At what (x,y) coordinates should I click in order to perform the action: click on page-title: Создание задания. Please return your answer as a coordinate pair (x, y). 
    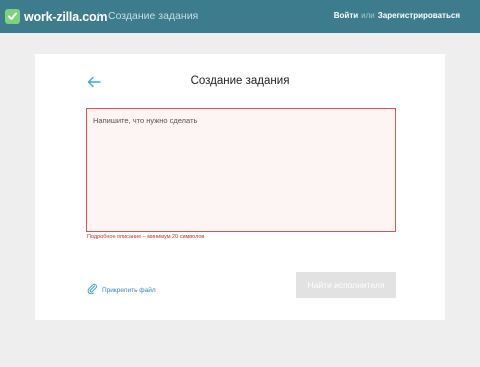
    Looking at the image, I should click on (240, 81).